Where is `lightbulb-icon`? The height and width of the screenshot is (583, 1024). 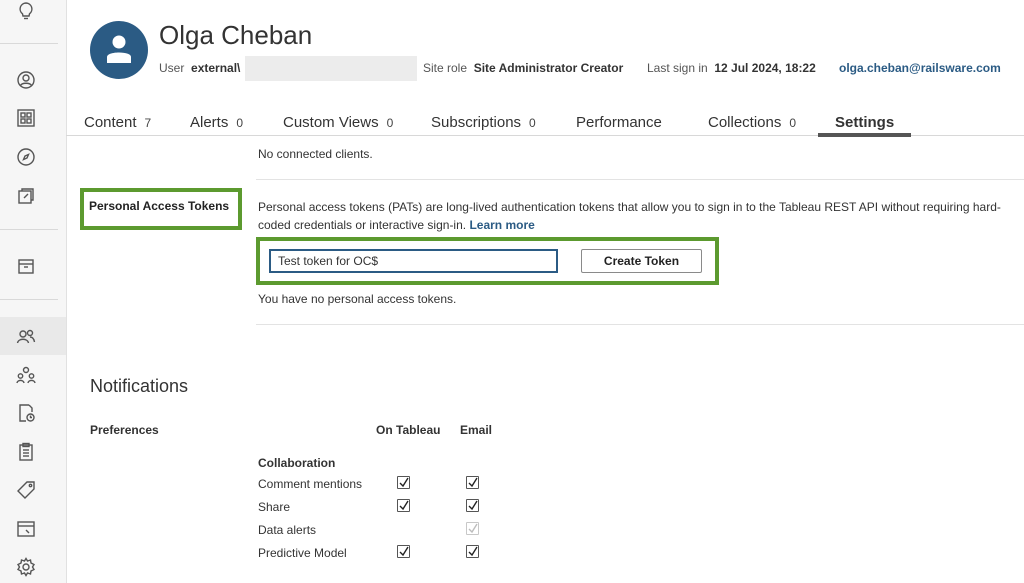 lightbulb-icon is located at coordinates (26, 11).